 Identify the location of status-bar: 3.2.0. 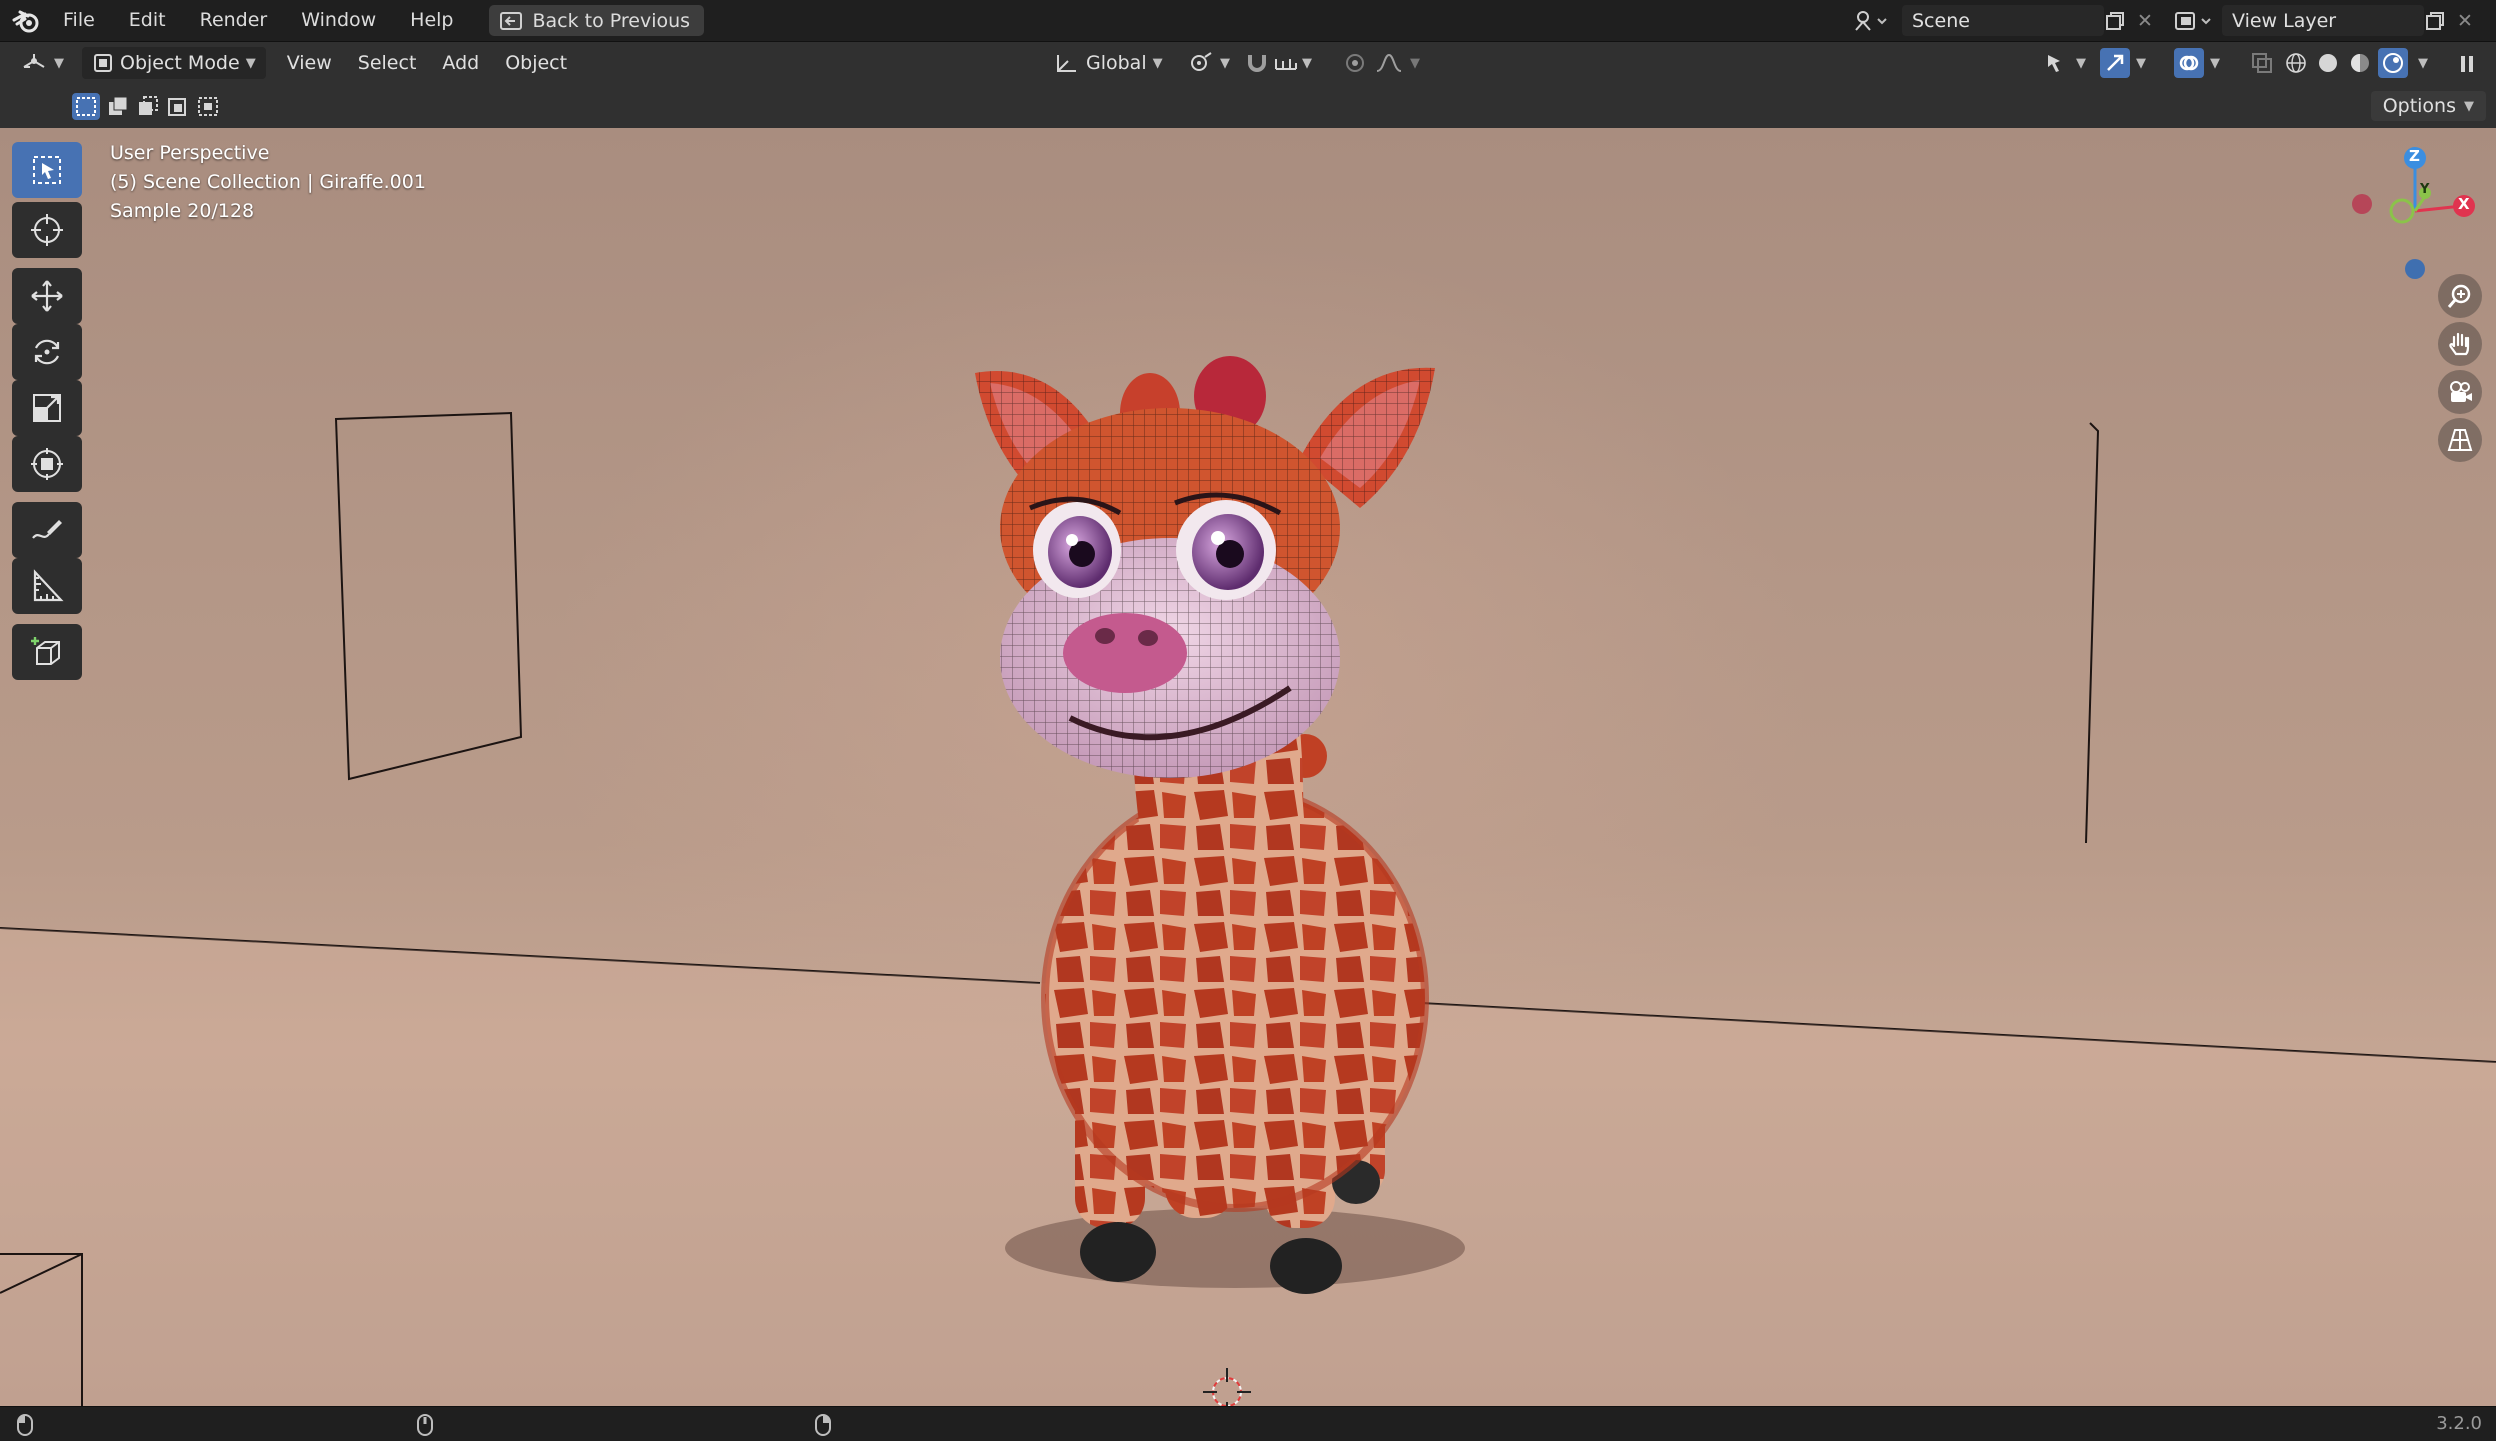
(1248, 1423).